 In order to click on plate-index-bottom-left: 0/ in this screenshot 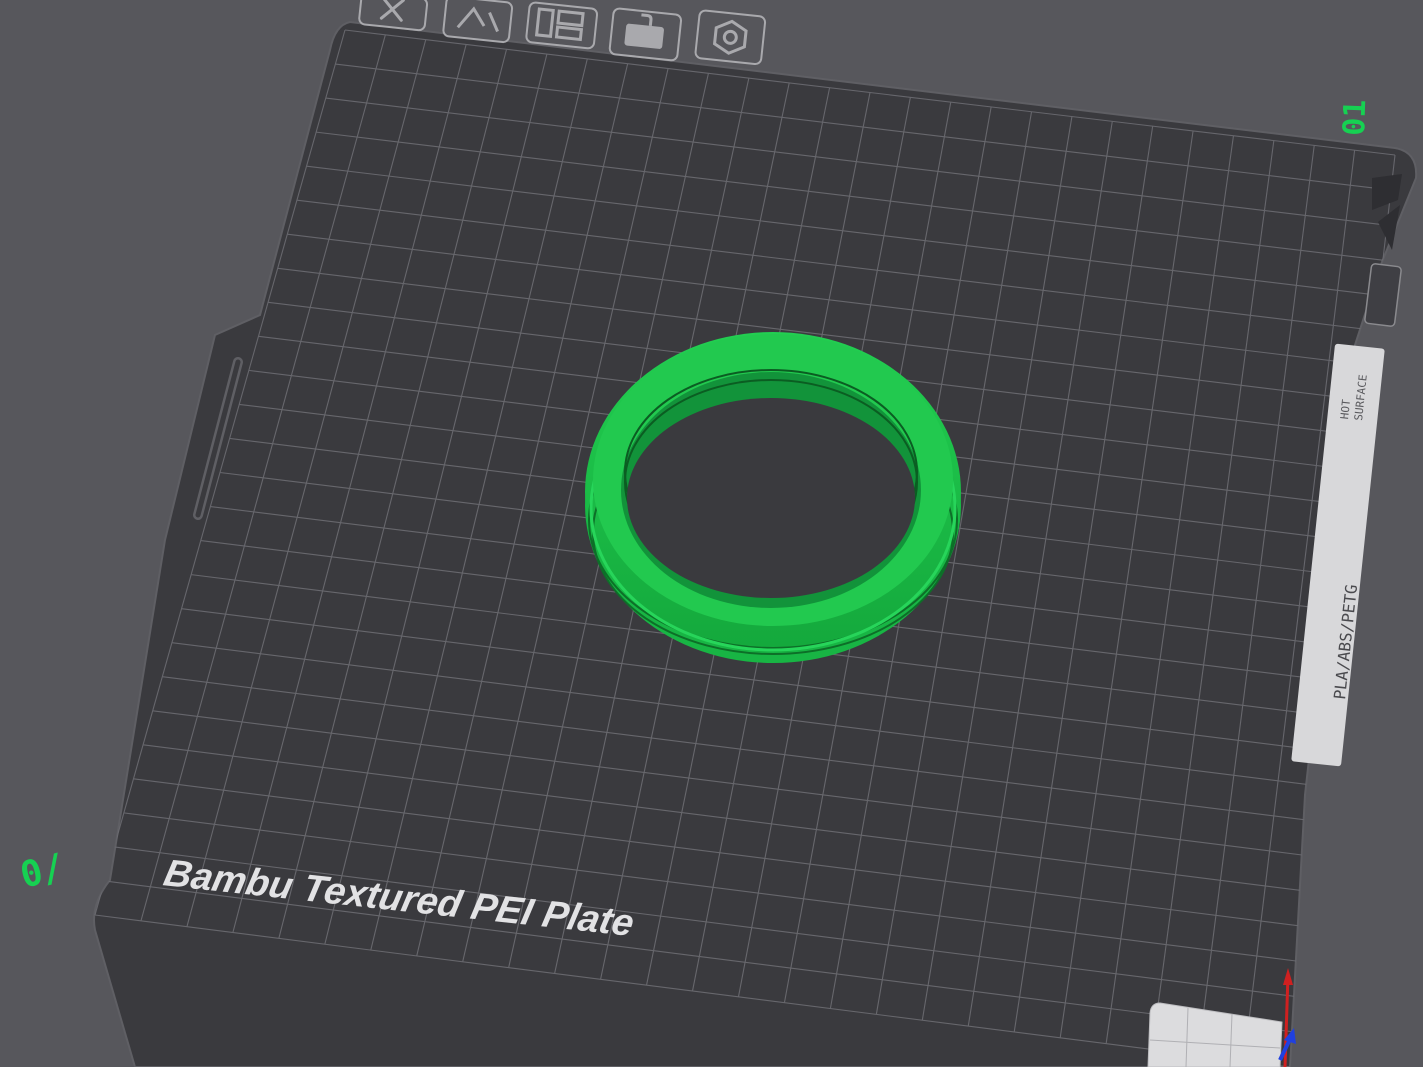, I will do `click(42, 871)`.